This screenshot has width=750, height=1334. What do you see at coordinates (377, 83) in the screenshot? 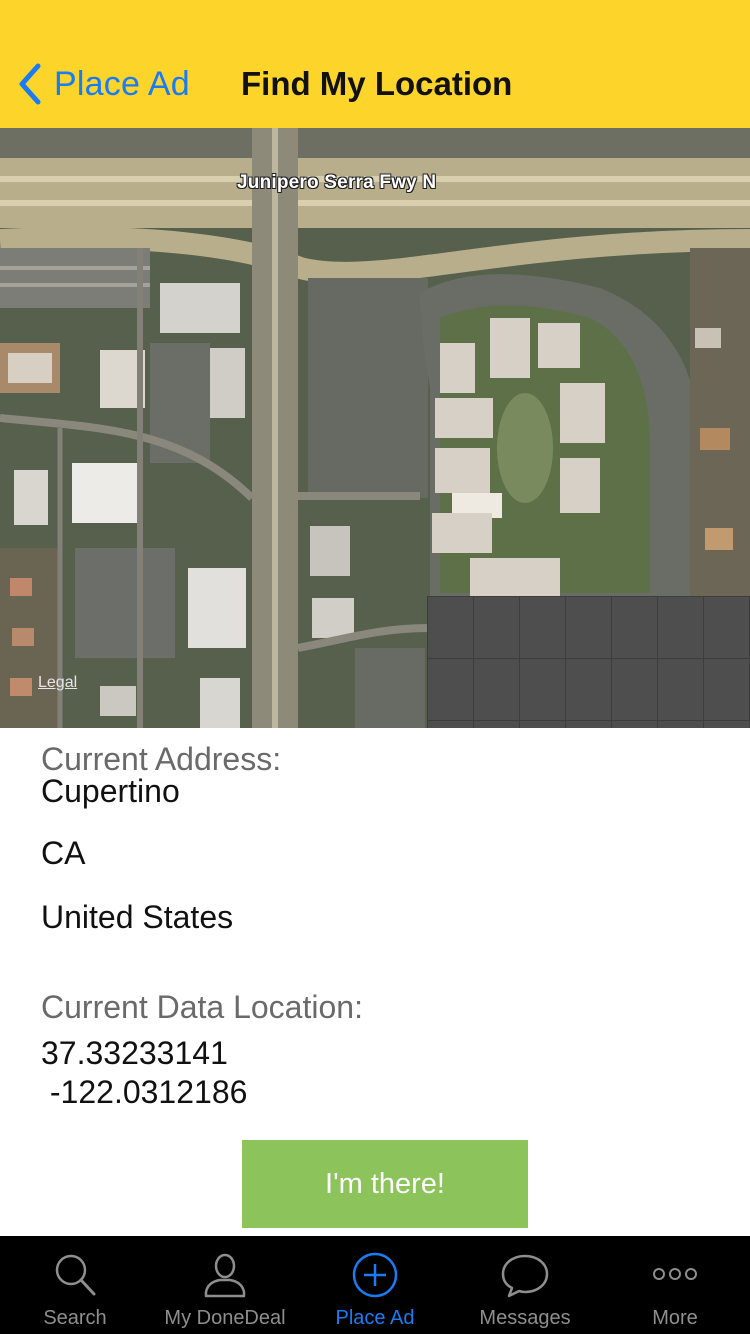
I see `page-title: Find My Location` at bounding box center [377, 83].